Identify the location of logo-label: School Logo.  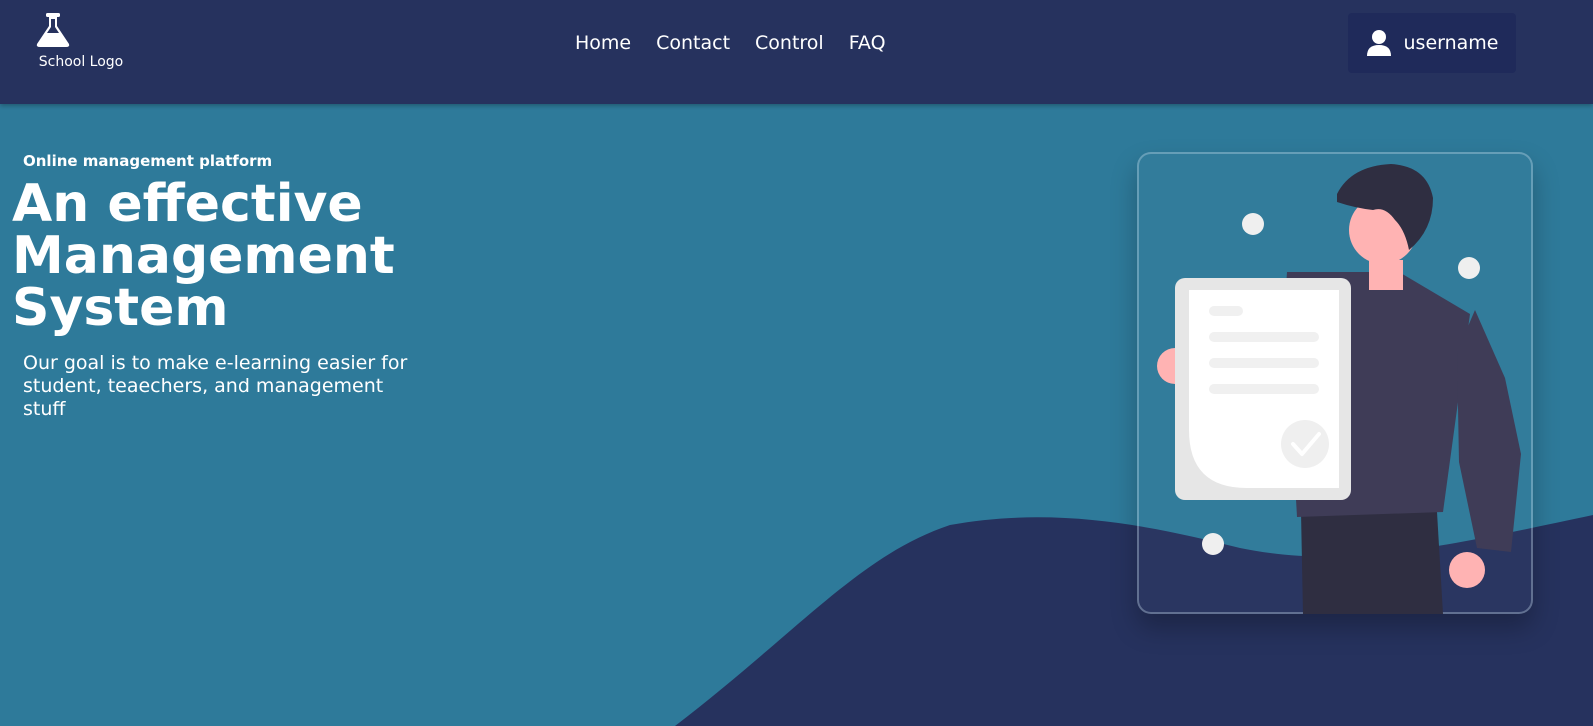
(81, 62).